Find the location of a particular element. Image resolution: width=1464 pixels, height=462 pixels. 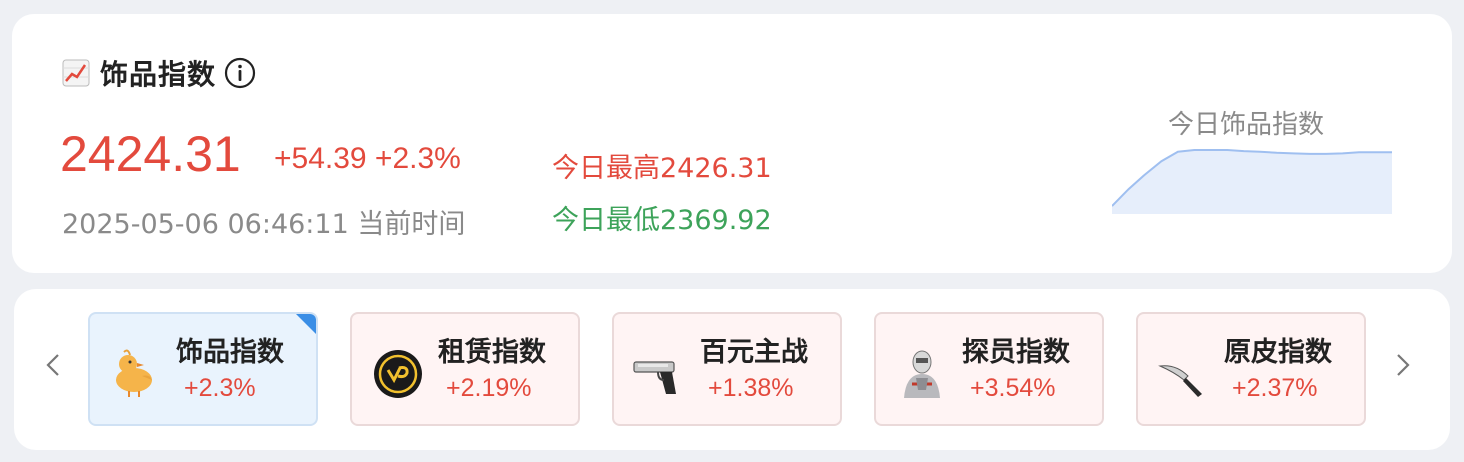

chart-increasing-icon is located at coordinates (76, 73).